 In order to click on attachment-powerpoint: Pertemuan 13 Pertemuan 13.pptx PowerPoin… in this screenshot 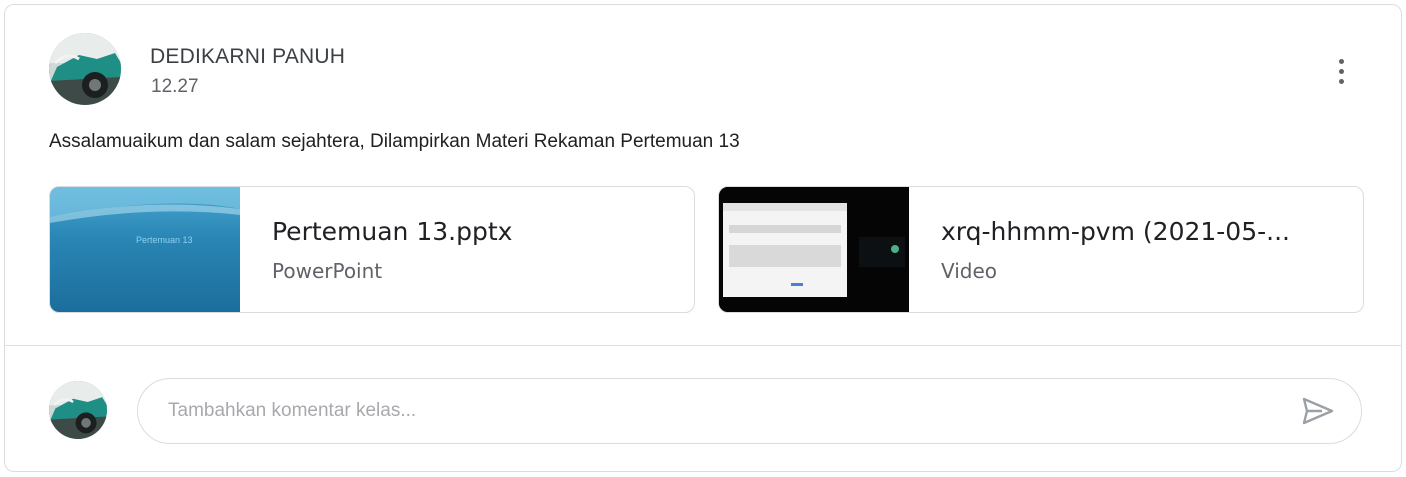, I will do `click(372, 249)`.